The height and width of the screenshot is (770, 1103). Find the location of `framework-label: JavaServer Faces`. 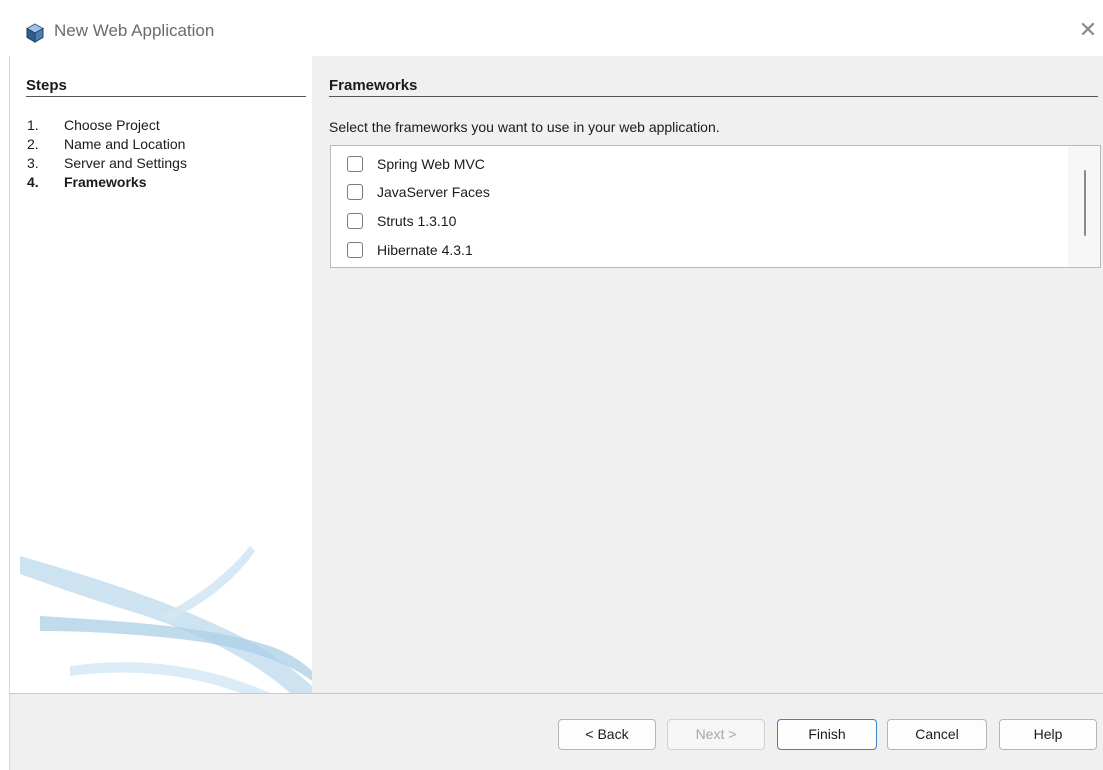

framework-label: JavaServer Faces is located at coordinates (433, 192).